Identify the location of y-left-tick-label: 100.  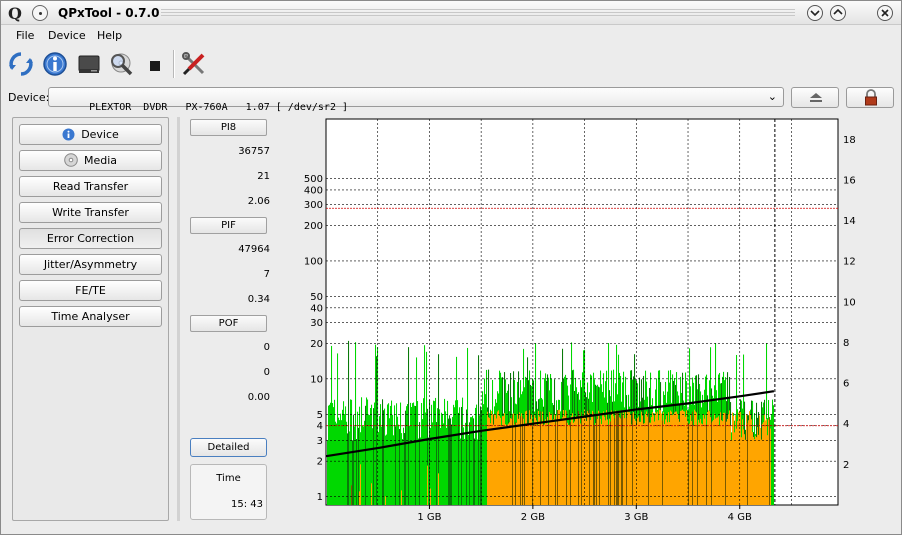
(313, 261).